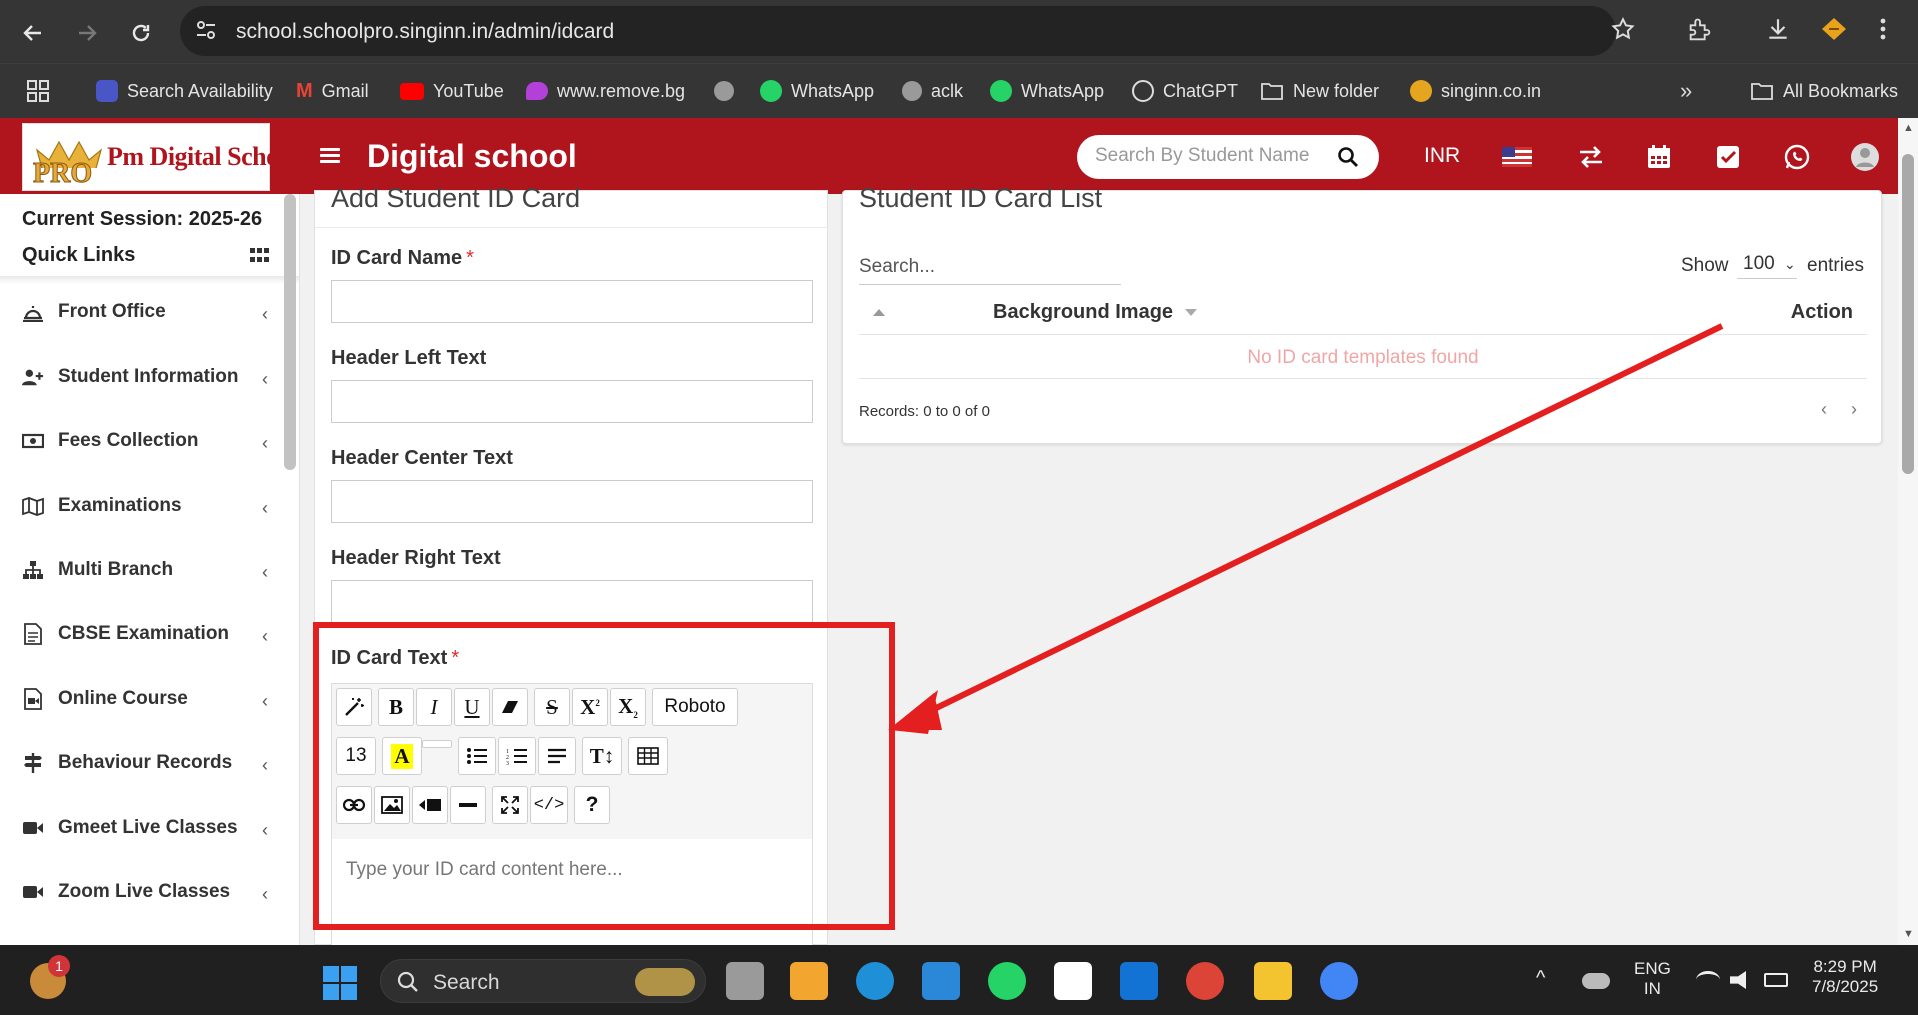 The height and width of the screenshot is (1015, 1918). Describe the element at coordinates (1845, 977) in the screenshot. I see `clock: 8:29 PM 7/8/2025` at that location.